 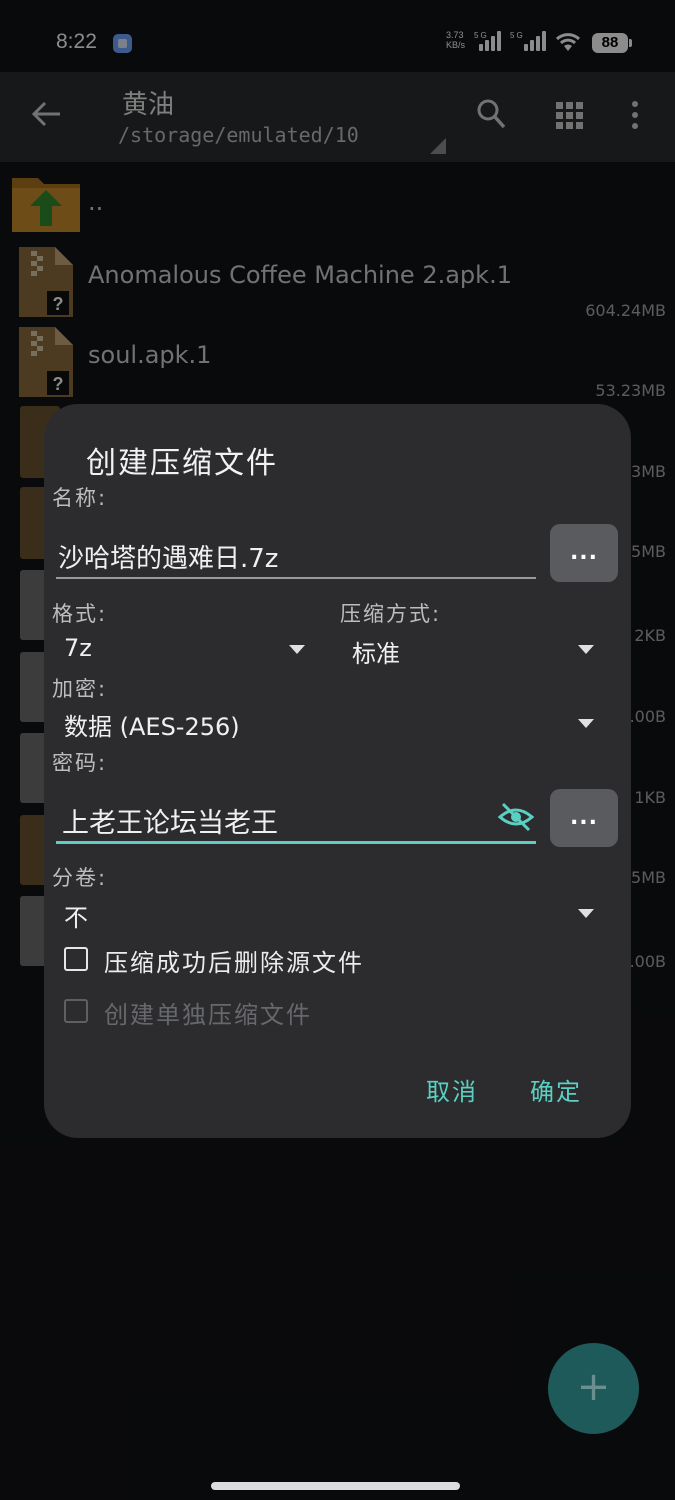 I want to click on encryption-label: 加密:, so click(x=80, y=689).